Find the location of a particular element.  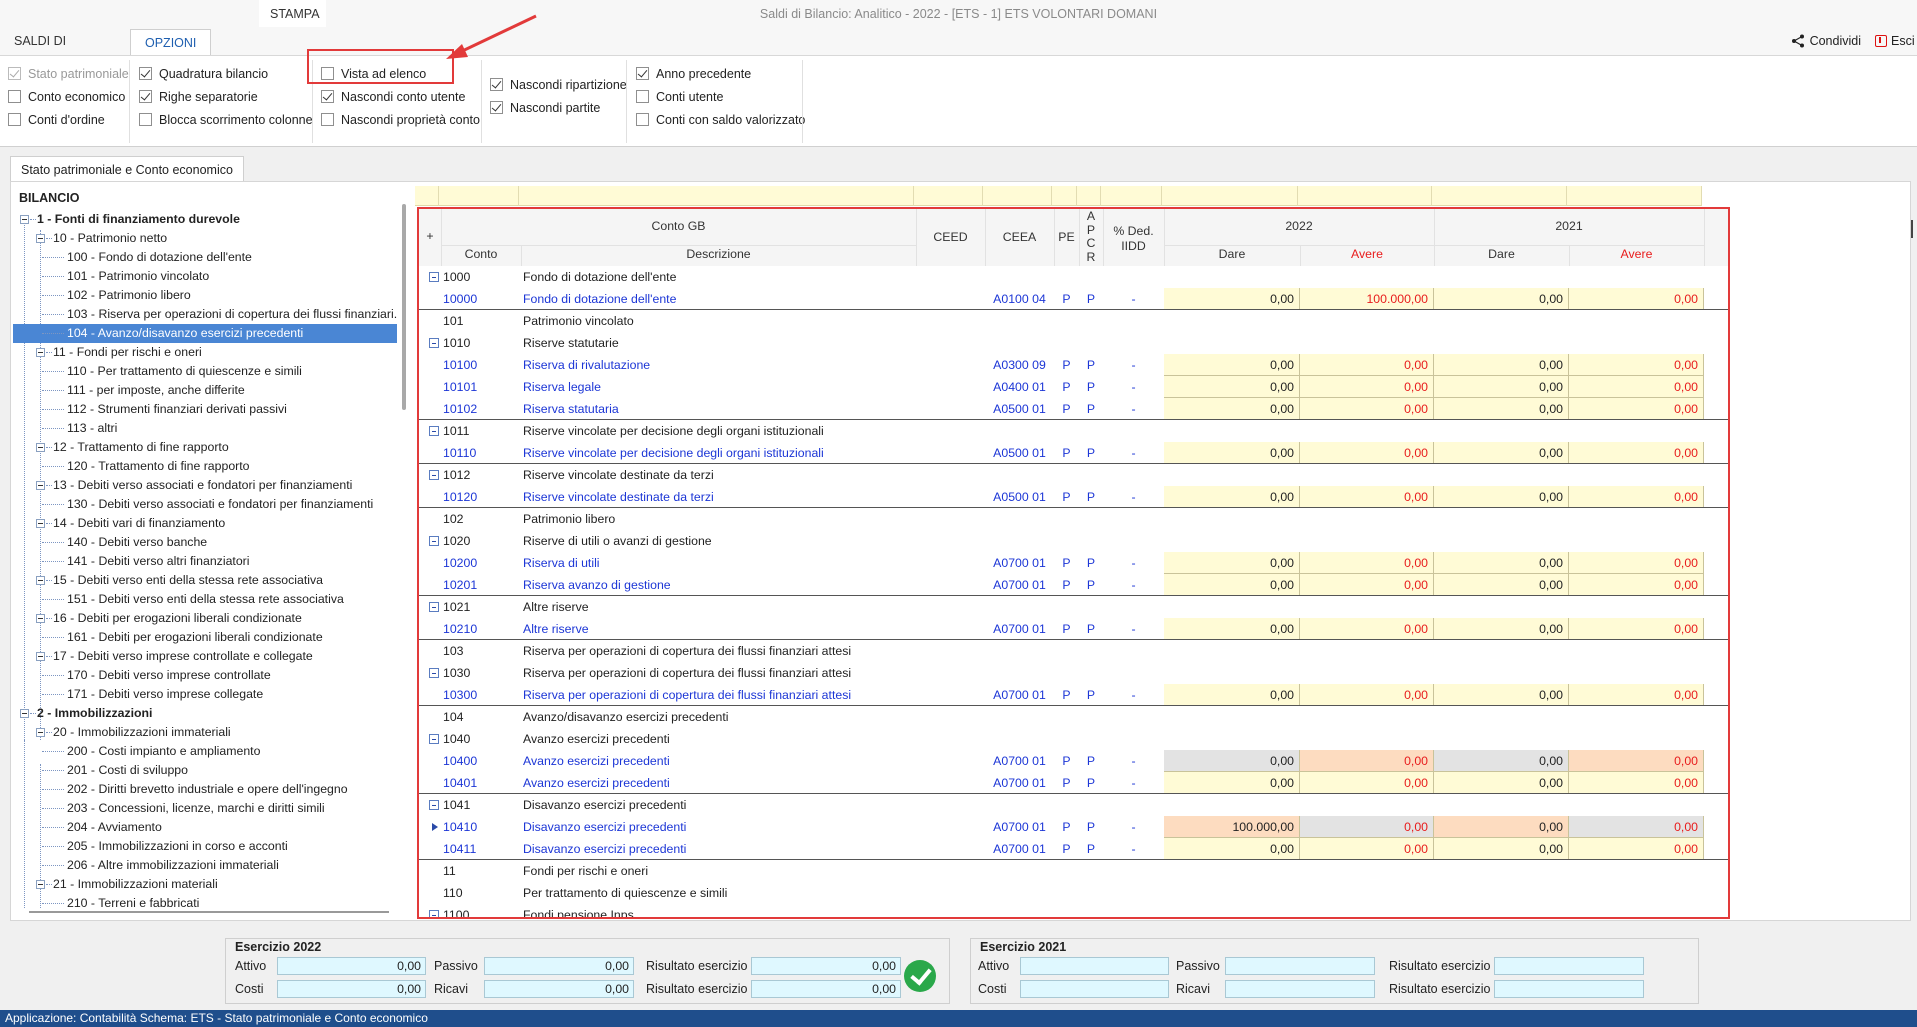

cell-conto: 10410 is located at coordinates (483, 827).